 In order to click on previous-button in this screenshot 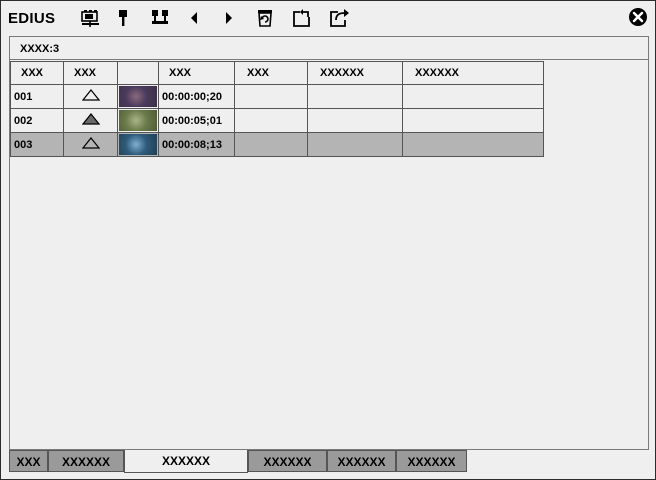, I will do `click(194, 18)`.